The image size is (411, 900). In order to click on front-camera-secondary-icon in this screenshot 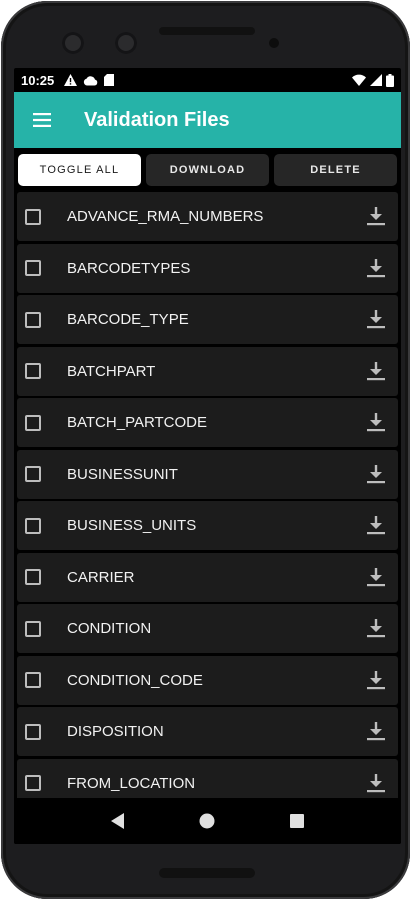, I will do `click(126, 43)`.